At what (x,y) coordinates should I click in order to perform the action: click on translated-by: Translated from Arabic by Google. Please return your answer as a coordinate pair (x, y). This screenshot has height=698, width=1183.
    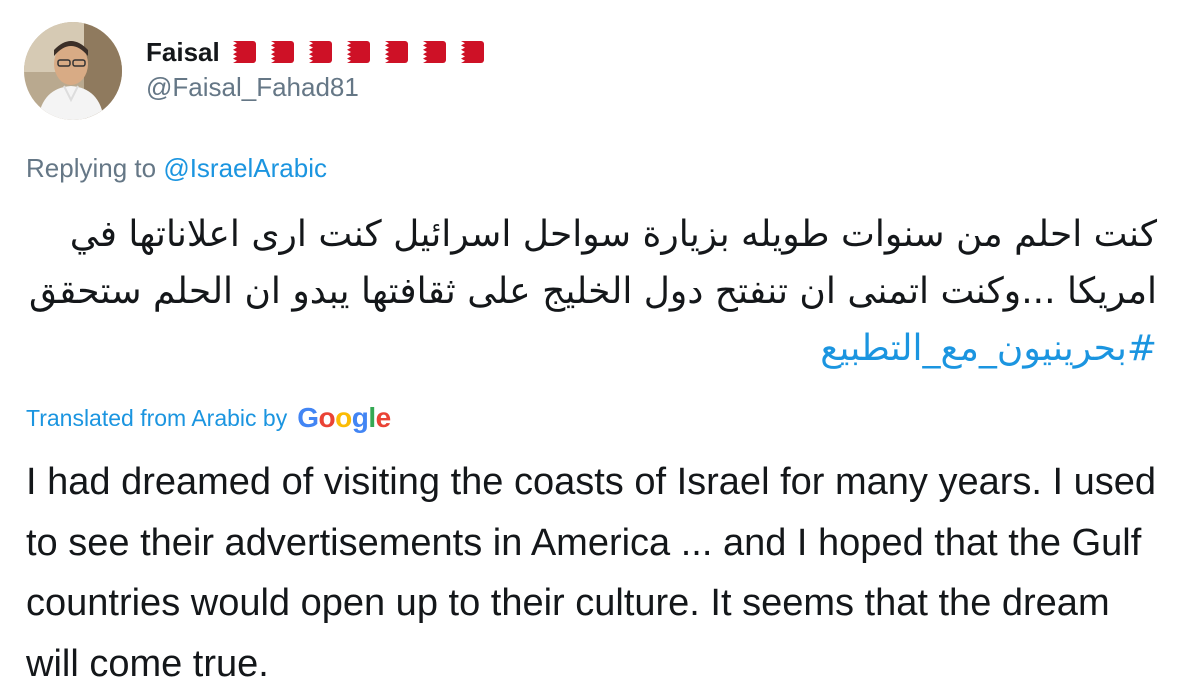
    Looking at the image, I should click on (208, 418).